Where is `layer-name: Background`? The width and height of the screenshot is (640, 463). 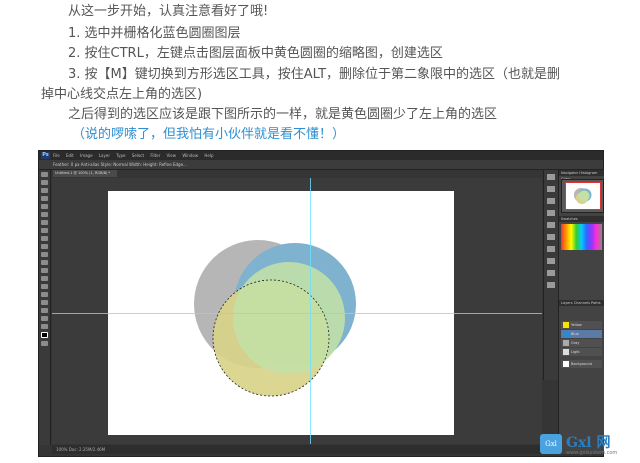 layer-name: Background is located at coordinates (581, 364).